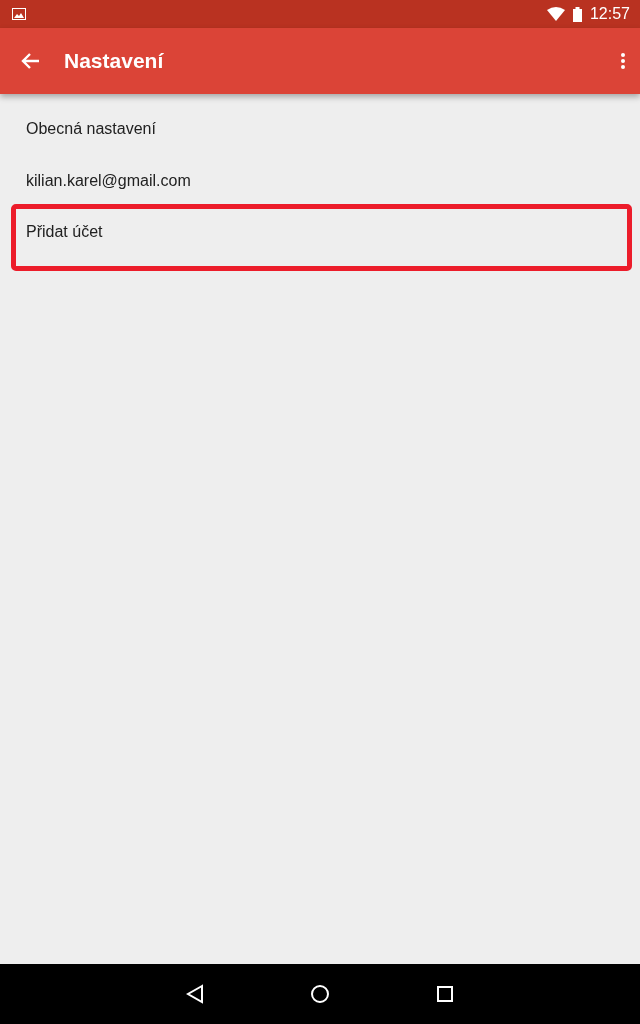 The width and height of the screenshot is (640, 1024). Describe the element at coordinates (320, 129) in the screenshot. I see `settings-item: Obecná nastavení` at that location.